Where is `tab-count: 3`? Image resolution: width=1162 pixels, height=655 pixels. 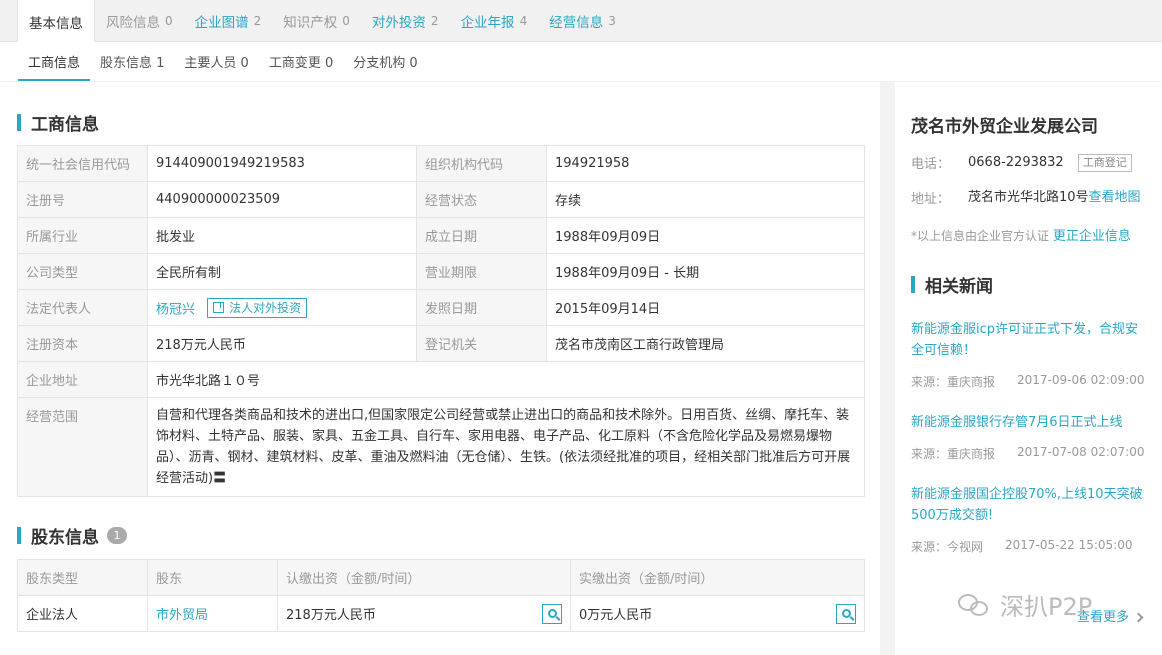 tab-count: 3 is located at coordinates (612, 20).